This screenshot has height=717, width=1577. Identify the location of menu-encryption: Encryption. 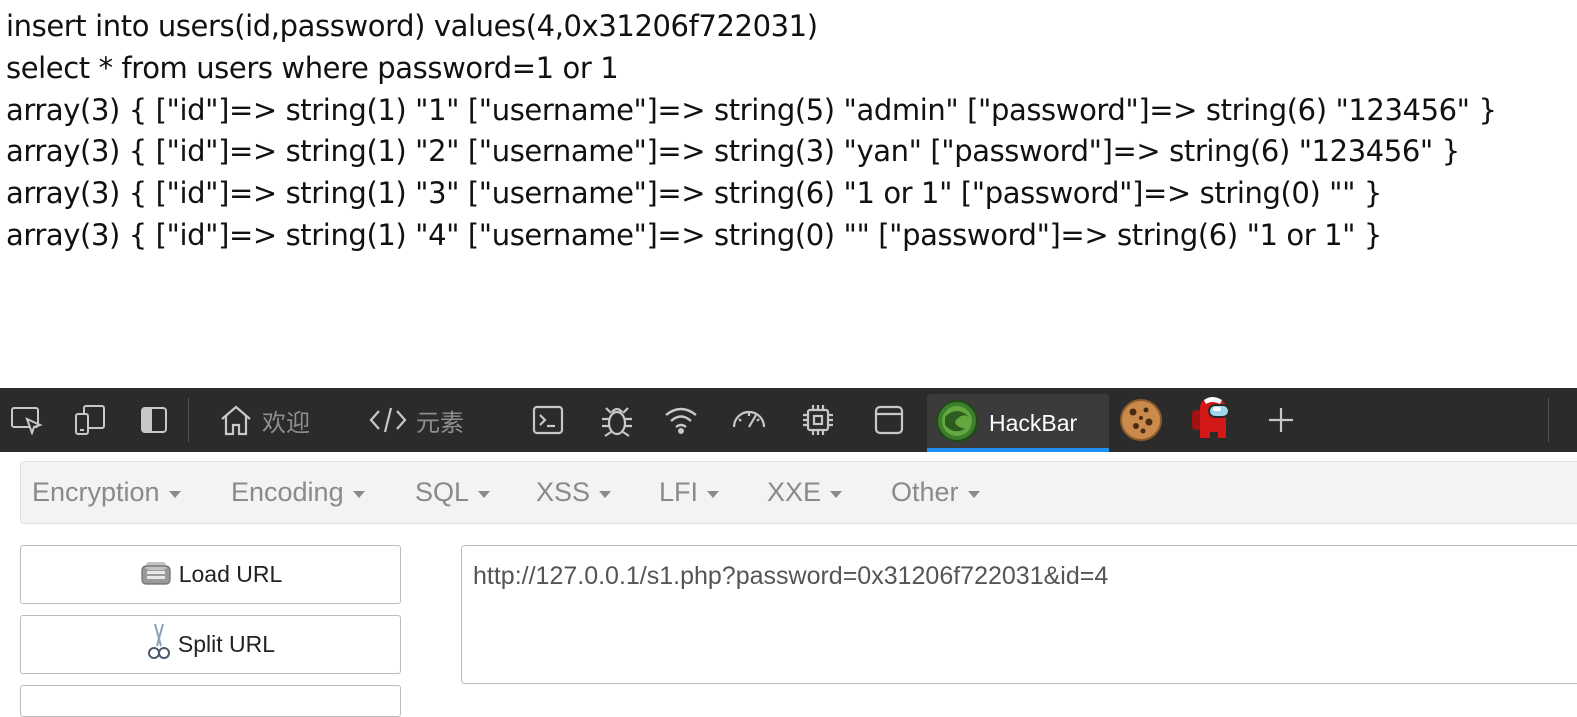
(106, 492).